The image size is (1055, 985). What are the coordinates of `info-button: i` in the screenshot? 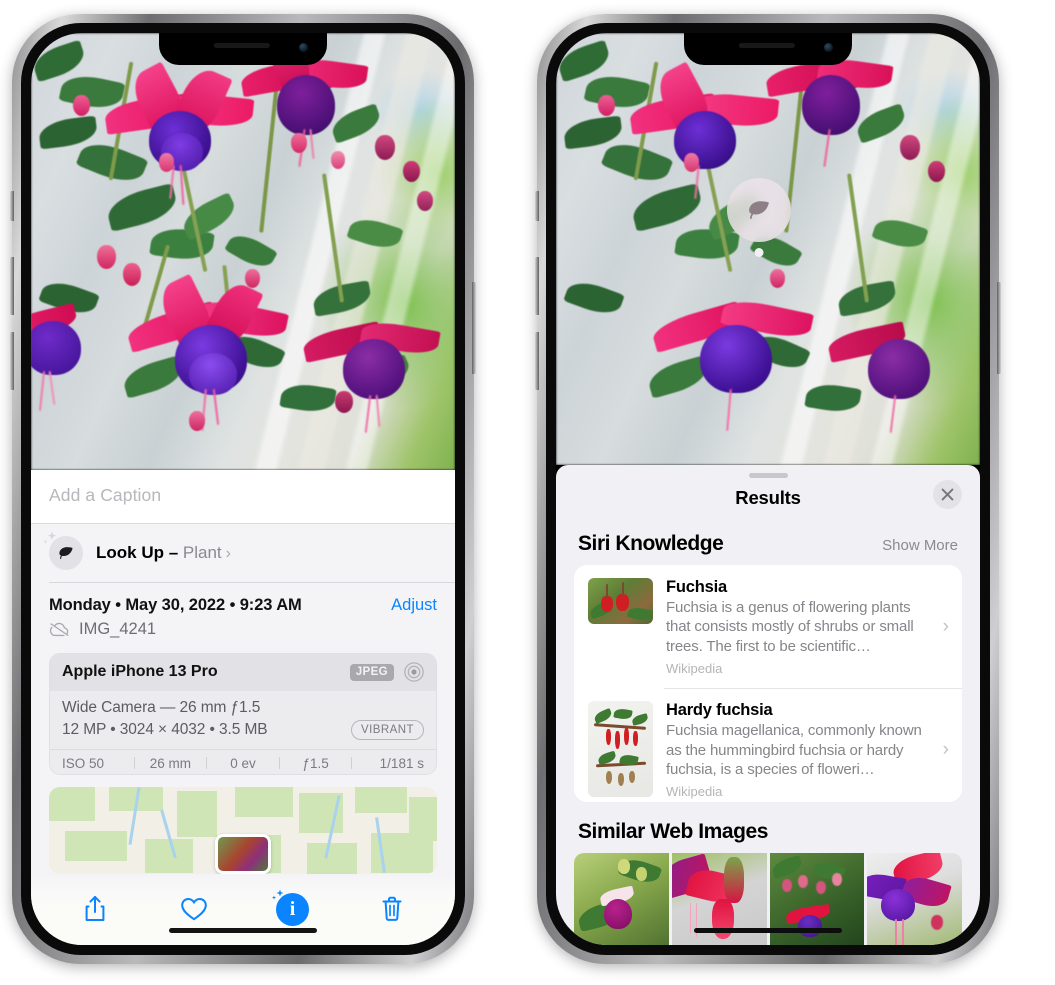 It's located at (293, 909).